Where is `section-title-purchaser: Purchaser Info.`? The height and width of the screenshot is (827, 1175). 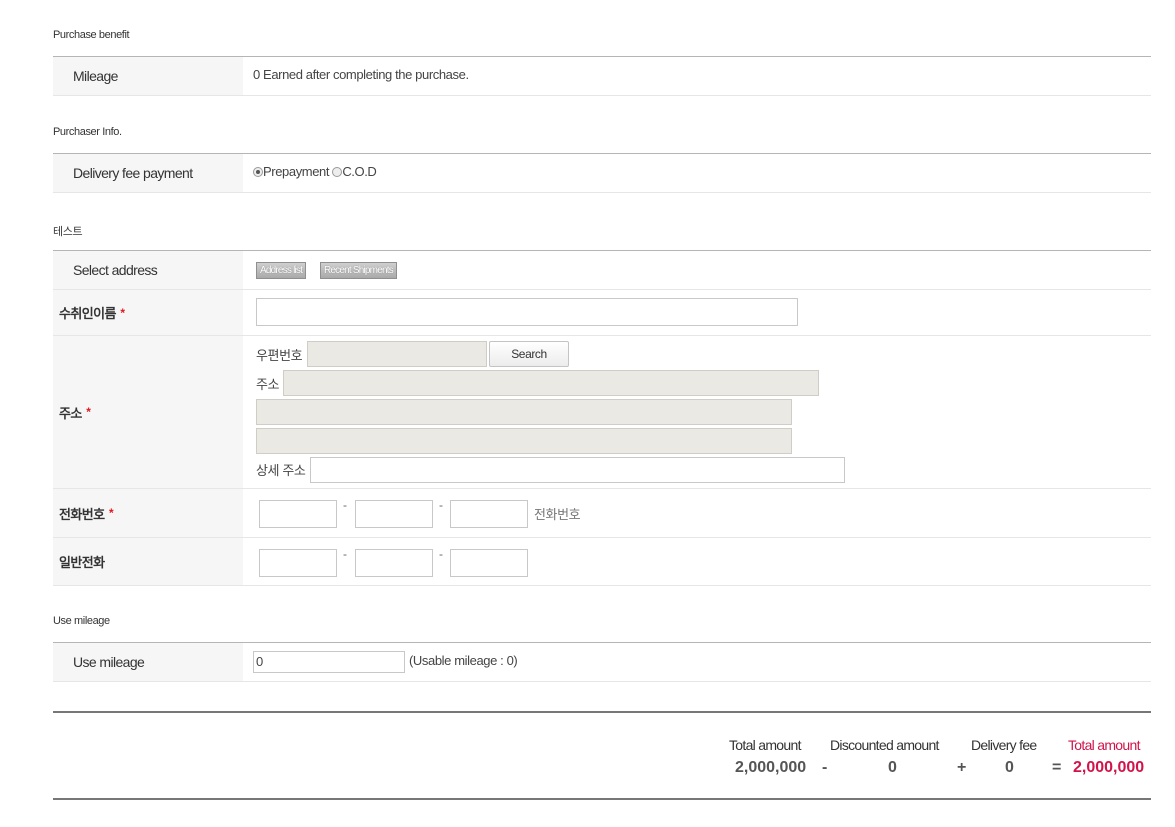
section-title-purchaser: Purchaser Info. is located at coordinates (87, 132).